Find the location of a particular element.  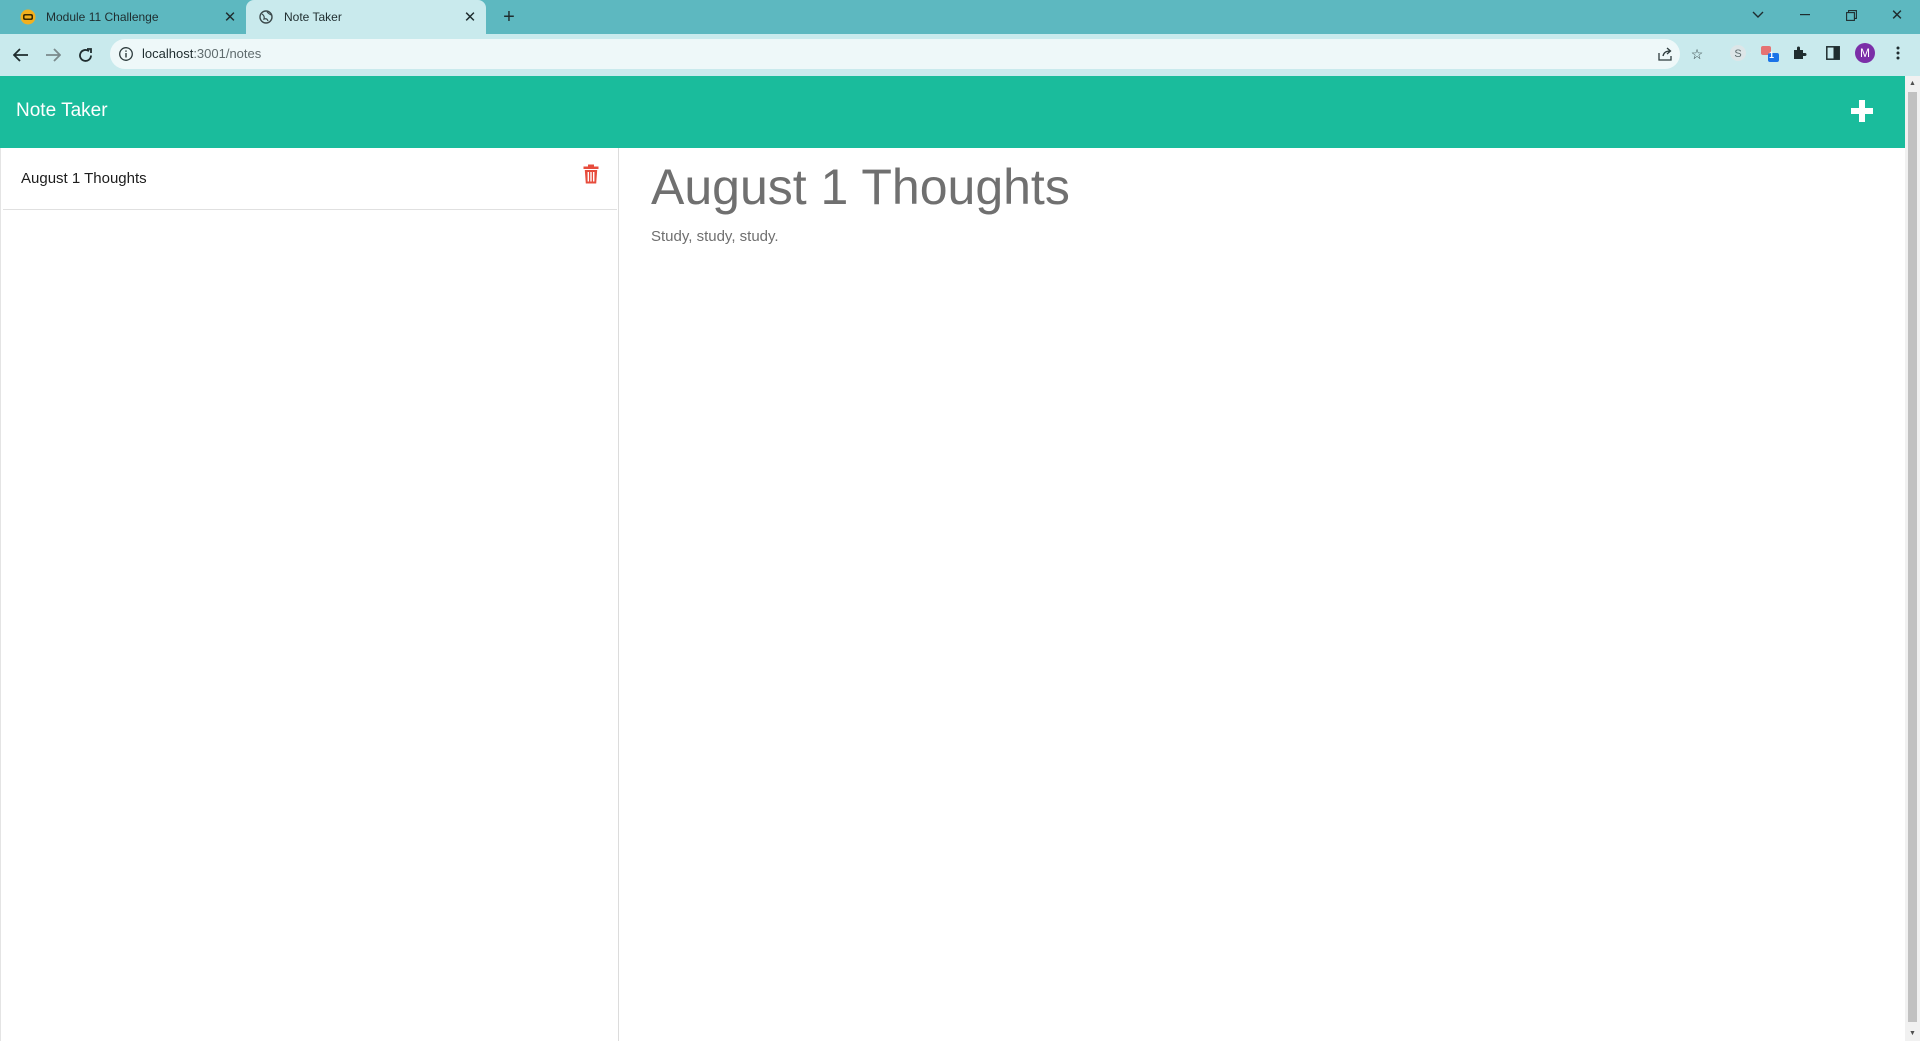

side-panel-icon is located at coordinates (1833, 53).